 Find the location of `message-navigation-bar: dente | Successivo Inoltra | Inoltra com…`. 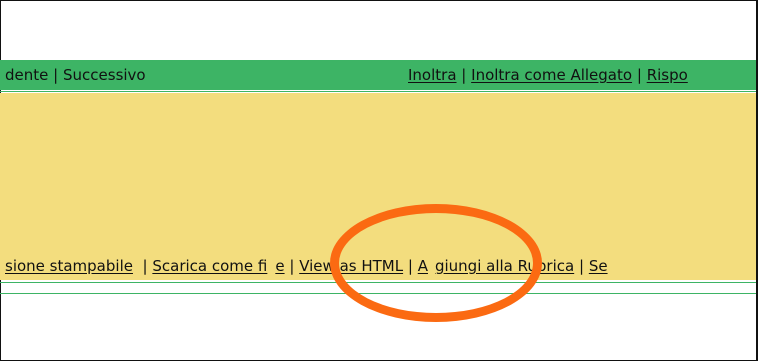

message-navigation-bar: dente | Successivo Inoltra | Inoltra com… is located at coordinates (378, 75).